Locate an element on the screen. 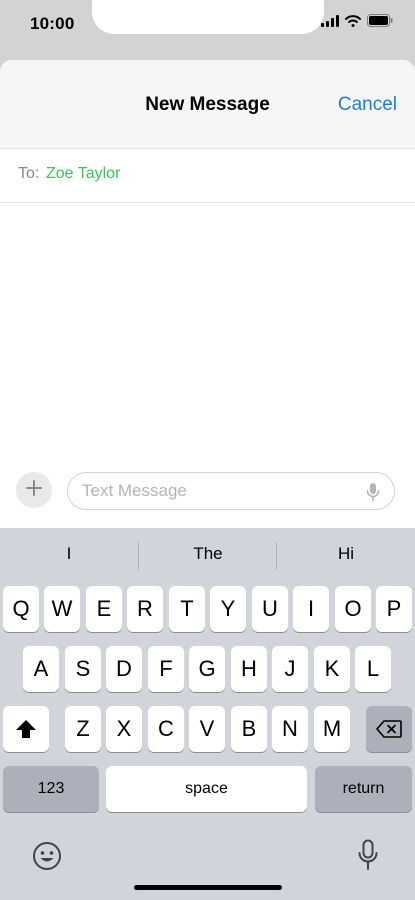 This screenshot has height=900, width=415. space-key: space is located at coordinates (206, 789).